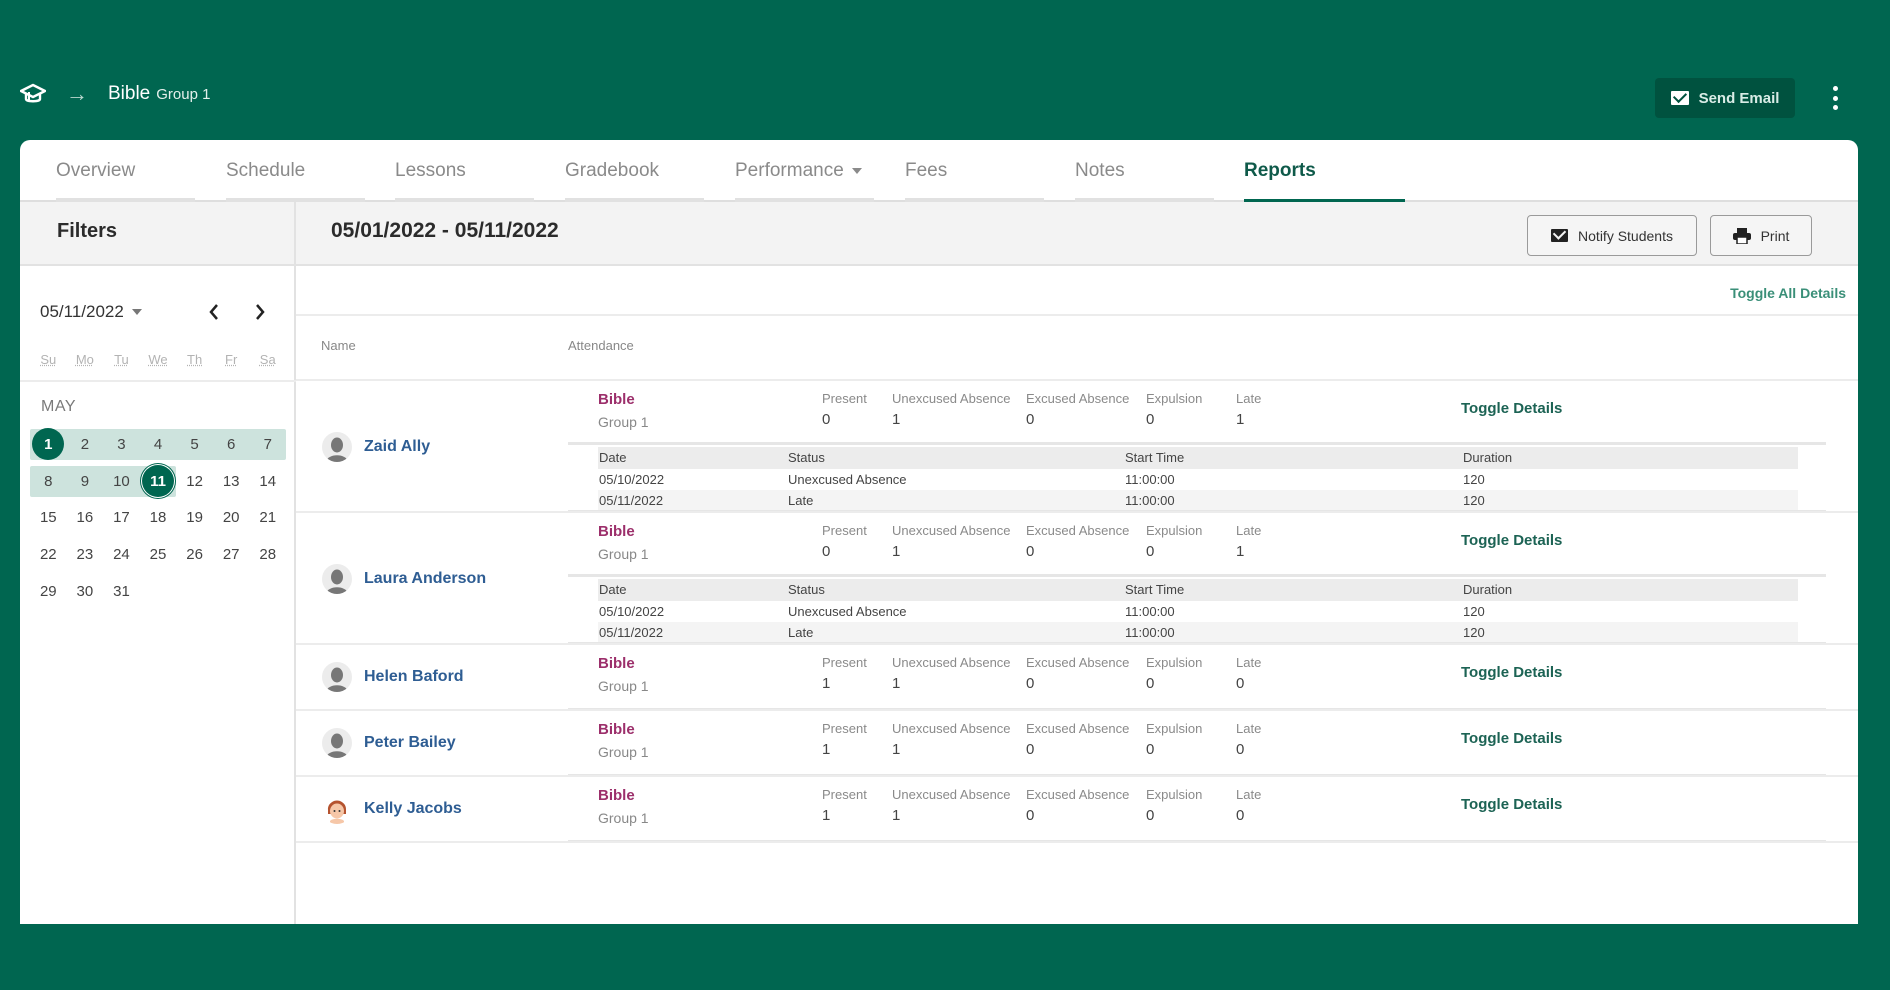  What do you see at coordinates (158, 359) in the screenshot?
I see `weekday-header: Su Mo Tu We Th Fr Sa` at bounding box center [158, 359].